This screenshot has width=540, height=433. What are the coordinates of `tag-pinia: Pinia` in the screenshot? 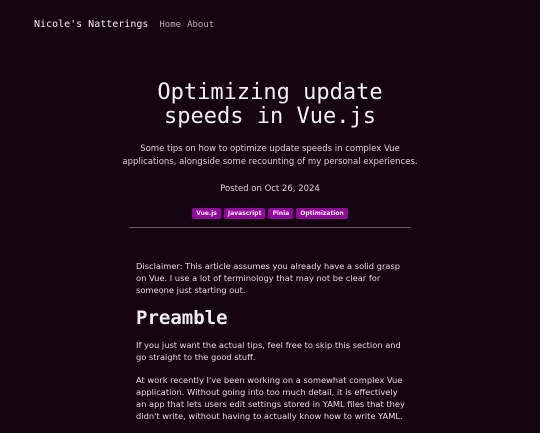 It's located at (281, 213).